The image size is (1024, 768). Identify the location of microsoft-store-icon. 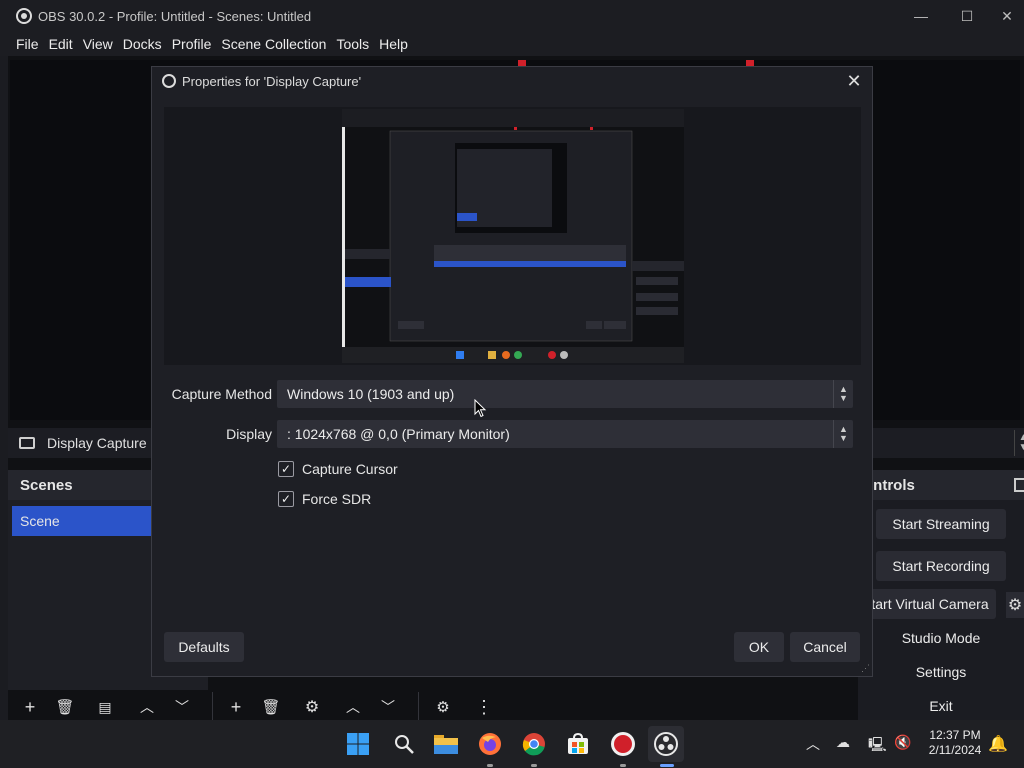
(578, 744).